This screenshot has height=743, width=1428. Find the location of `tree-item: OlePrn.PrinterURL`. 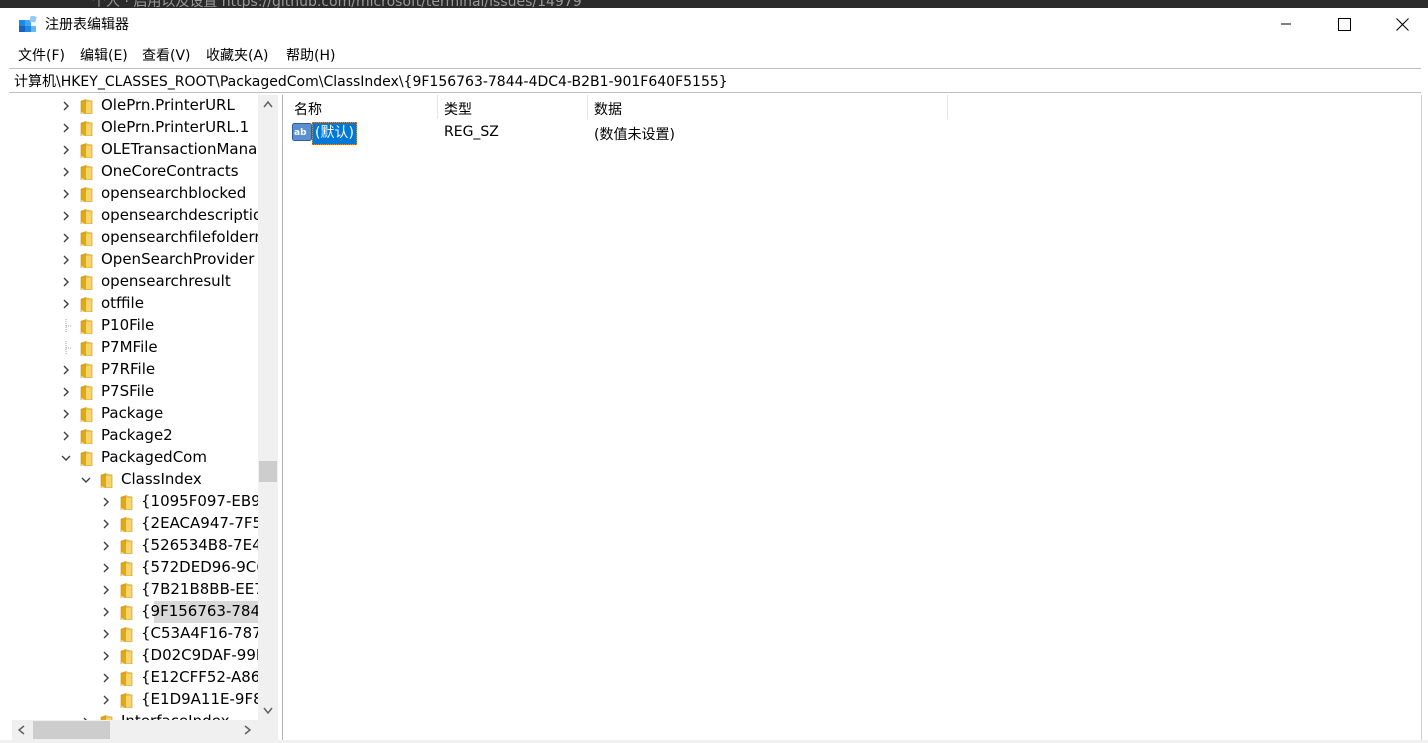

tree-item: OlePrn.PrinterURL is located at coordinates (135, 106).